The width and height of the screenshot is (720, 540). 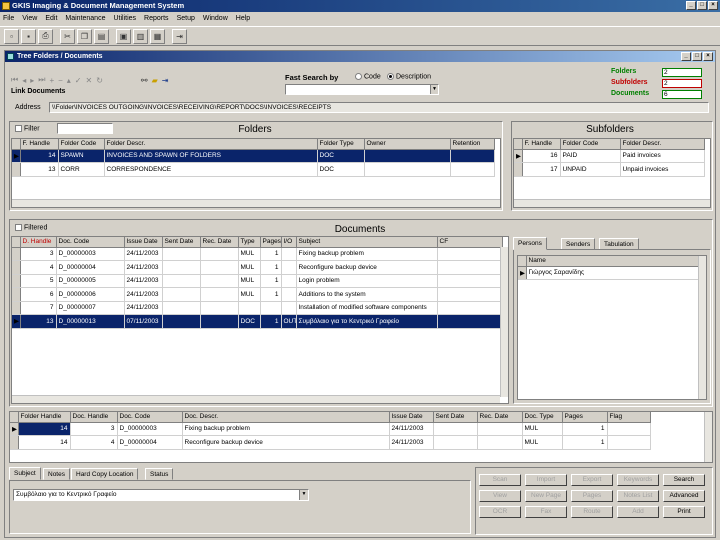 What do you see at coordinates (161, 495) in the screenshot?
I see `subject-dropdown: Συμβόλαιο για το Κεντρικό Γραφείο ▼` at bounding box center [161, 495].